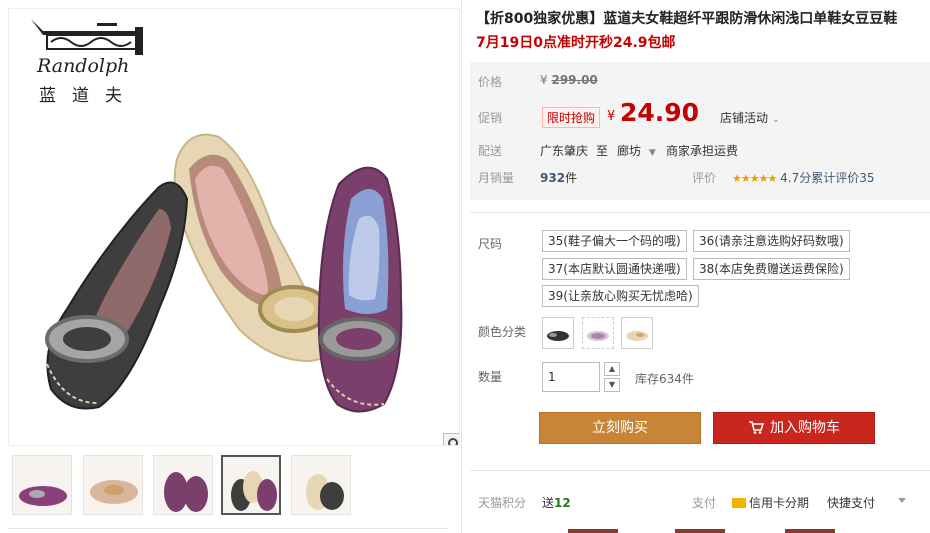 The height and width of the screenshot is (533, 930). What do you see at coordinates (254, 455) in the screenshot?
I see `thumbnail-pointer` at bounding box center [254, 455].